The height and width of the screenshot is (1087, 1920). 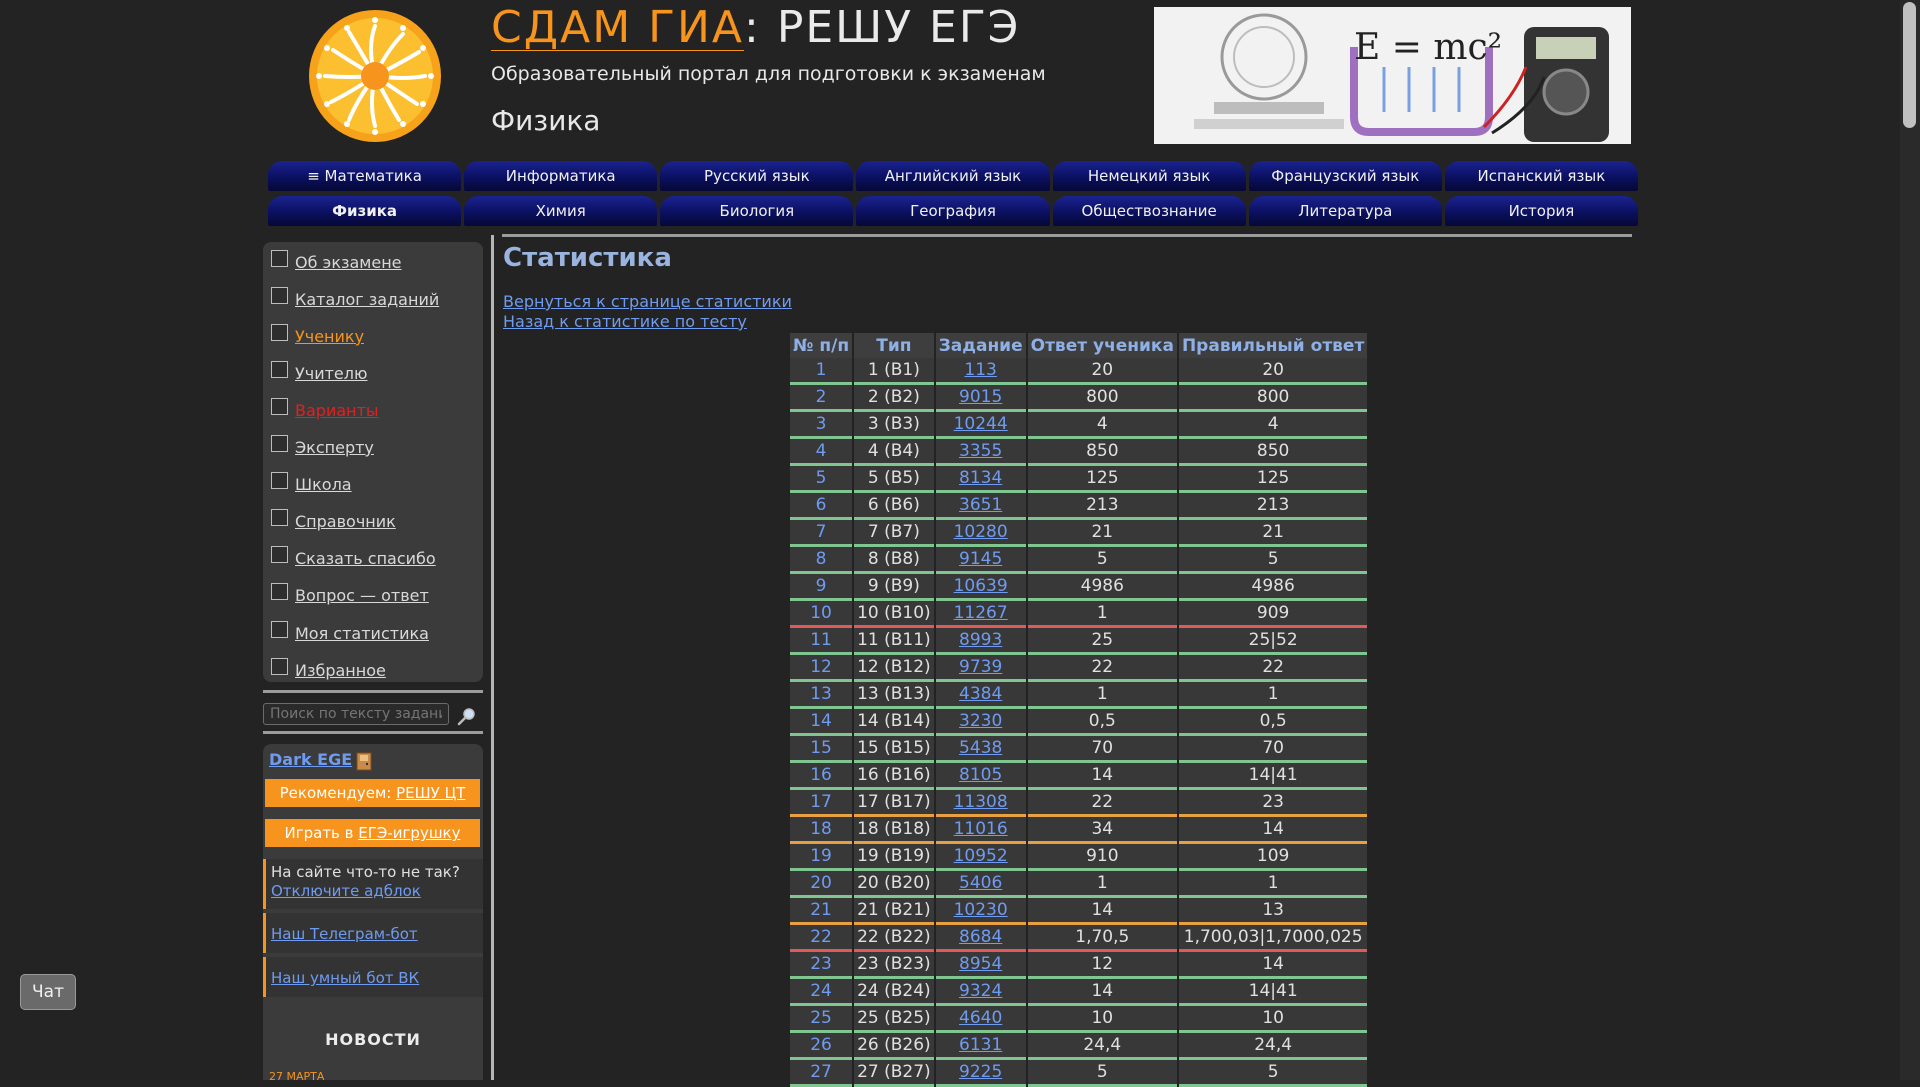 What do you see at coordinates (980, 1018) in the screenshot?
I see `task-link: 4640` at bounding box center [980, 1018].